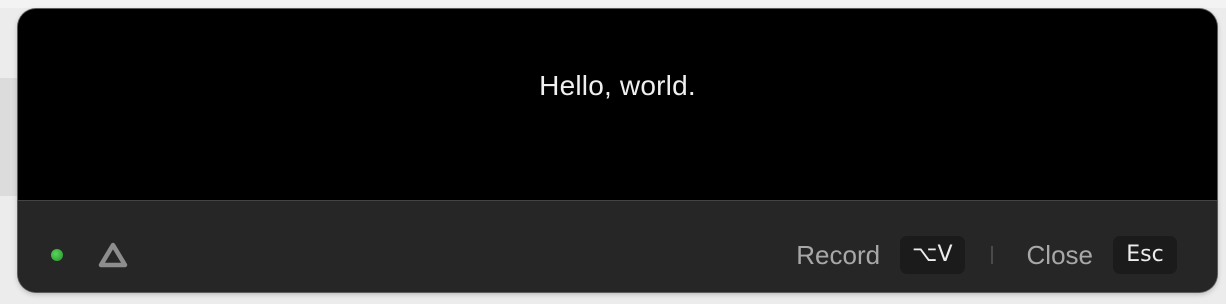  What do you see at coordinates (1060, 255) in the screenshot?
I see `close-button: Close` at bounding box center [1060, 255].